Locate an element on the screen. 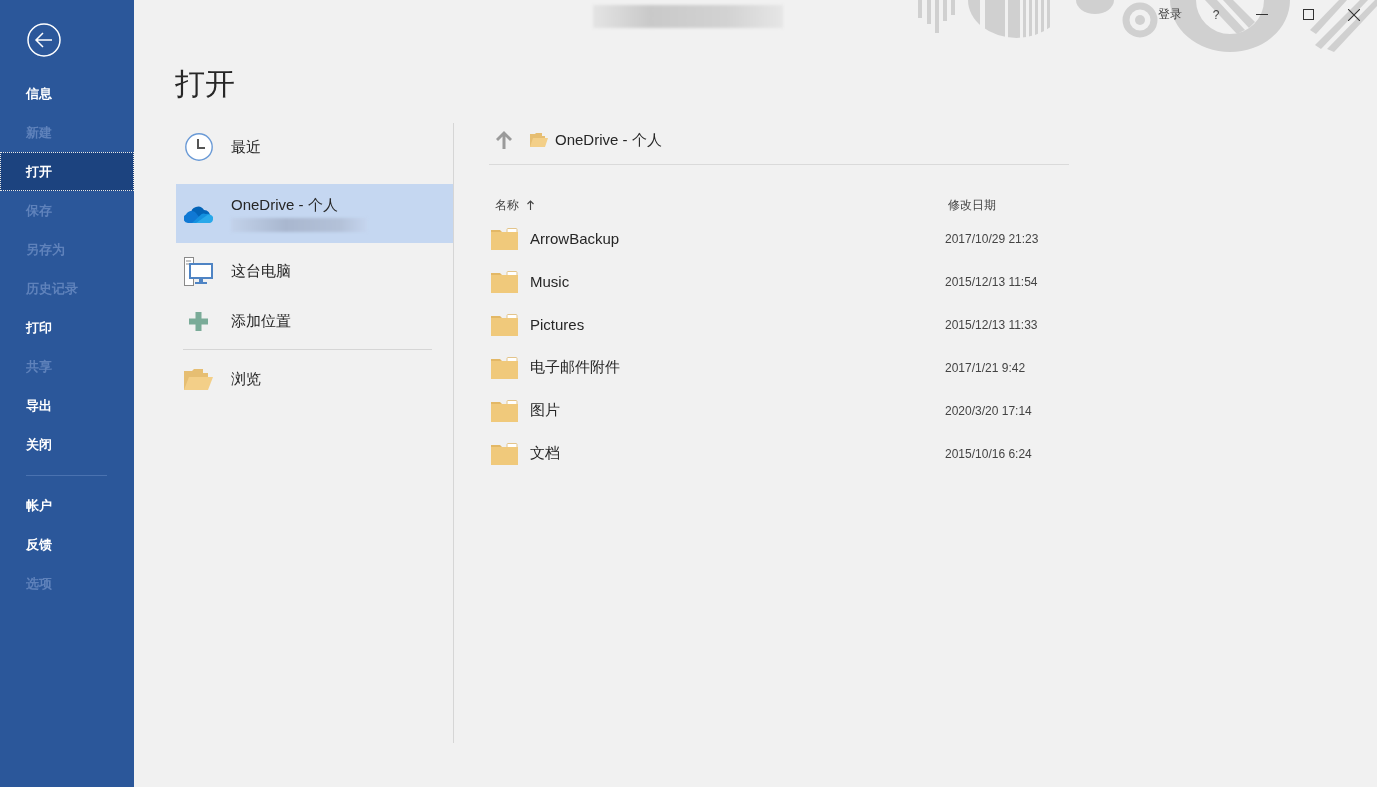  breadcrumb-path: OneDrive - 个人 is located at coordinates (608, 140).